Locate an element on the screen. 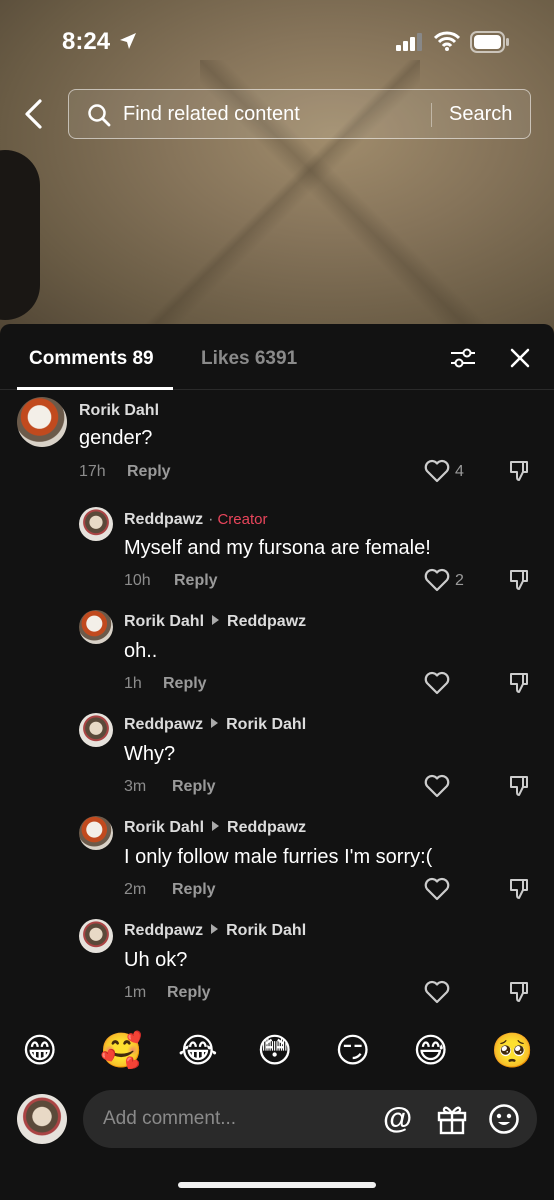  comment-item: Rorik Dahl gender? 17h Reply 4 is located at coordinates (277, 442).